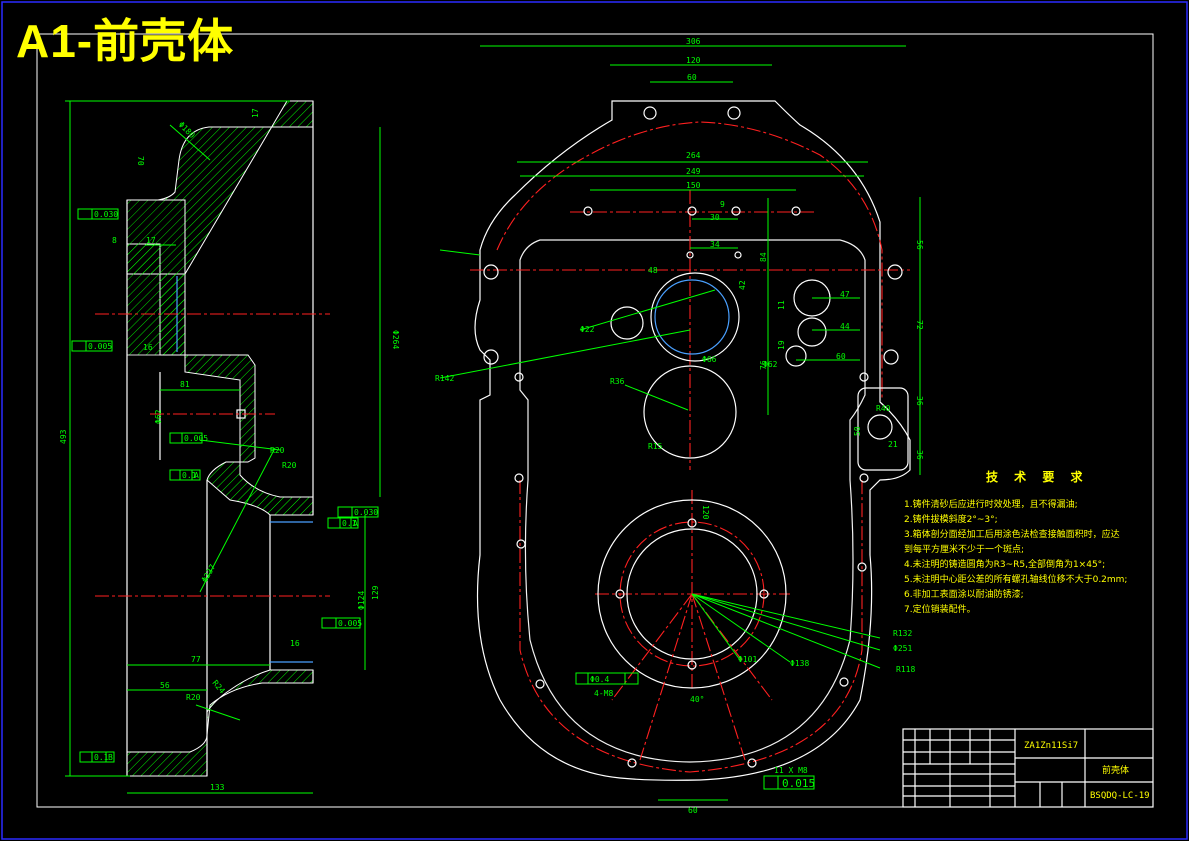 Image resolution: width=1189 pixels, height=841 pixels. I want to click on dim-249: 249, so click(693, 171).